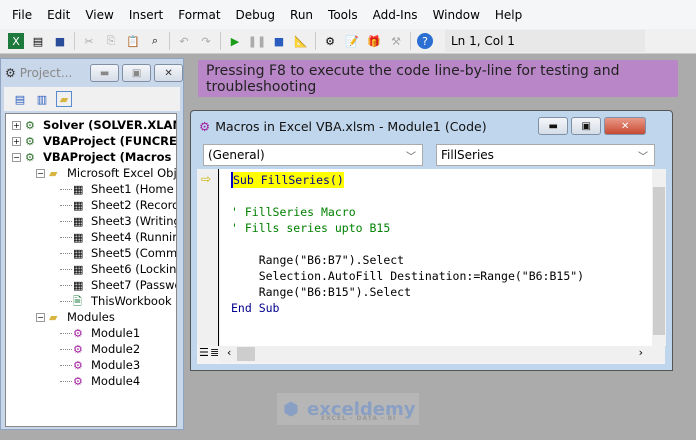 This screenshot has height=440, width=696. Describe the element at coordinates (208, 257) in the screenshot. I see `margin-indicator-bar: ⇨` at that location.